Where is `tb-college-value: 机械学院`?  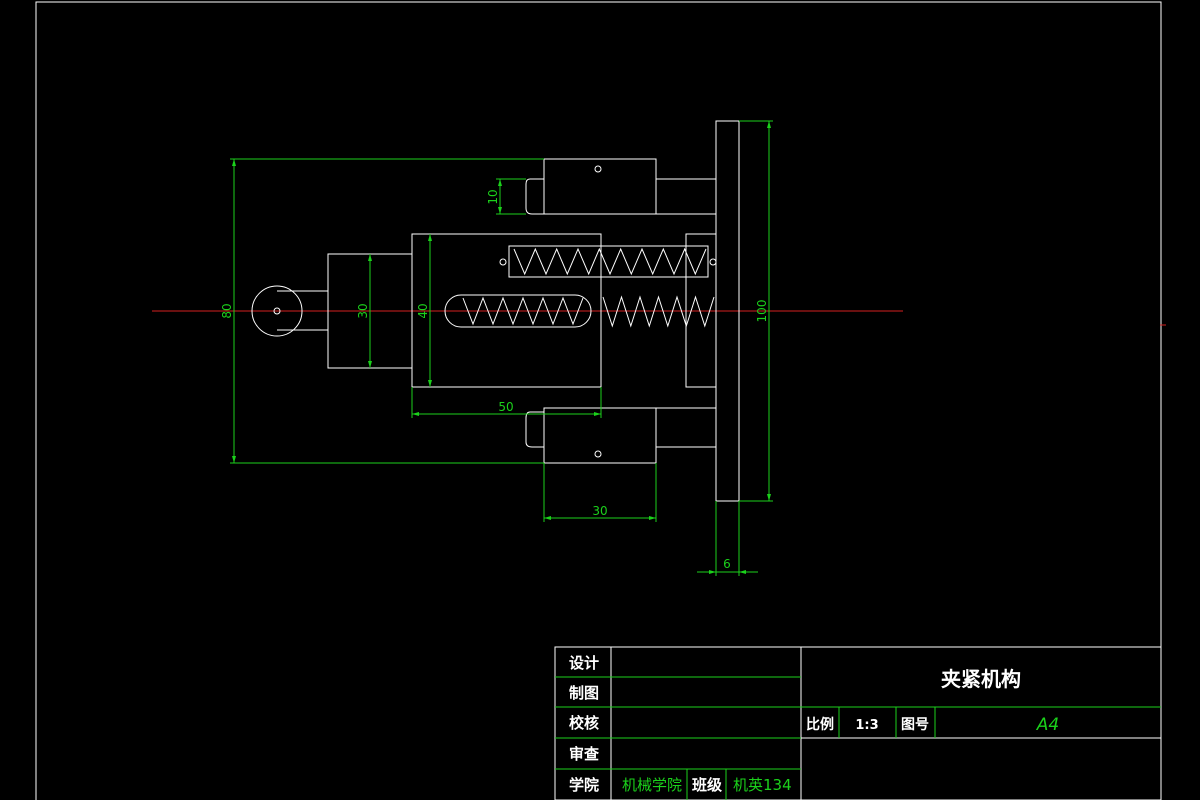 tb-college-value: 机械学院 is located at coordinates (652, 785).